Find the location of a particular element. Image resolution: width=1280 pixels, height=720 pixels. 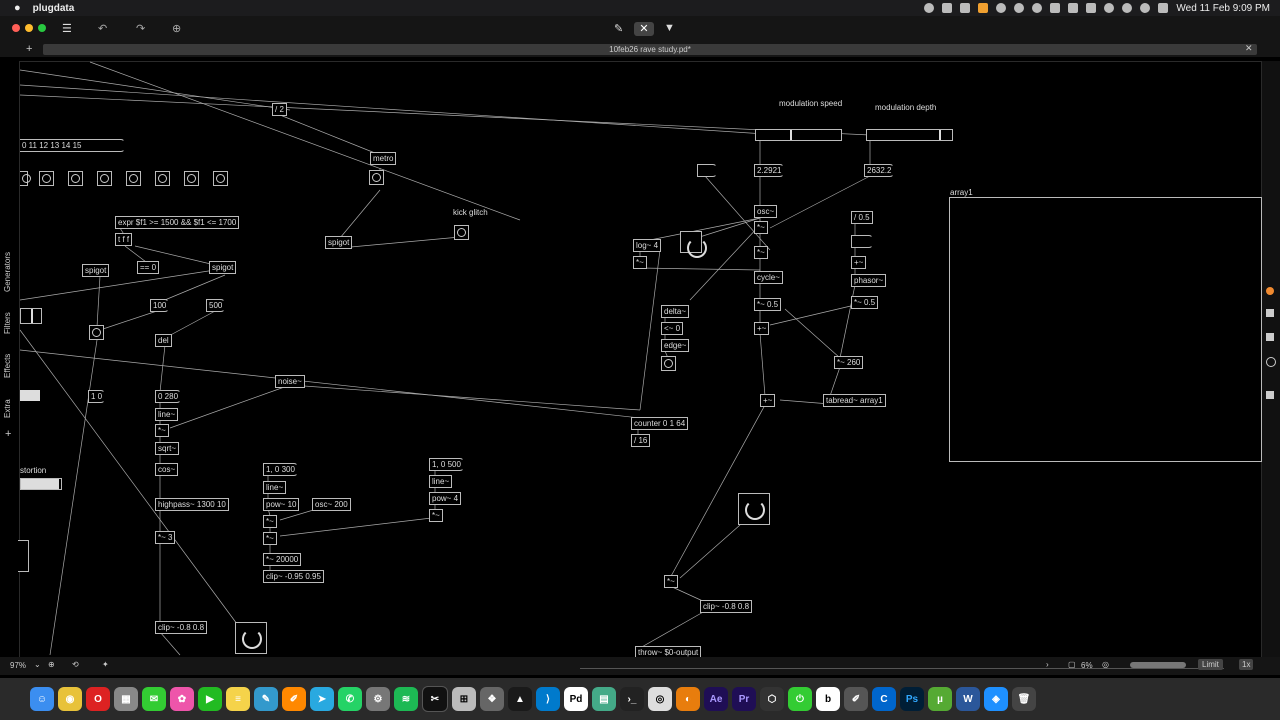

dock-photo: ▤ is located at coordinates (604, 699).